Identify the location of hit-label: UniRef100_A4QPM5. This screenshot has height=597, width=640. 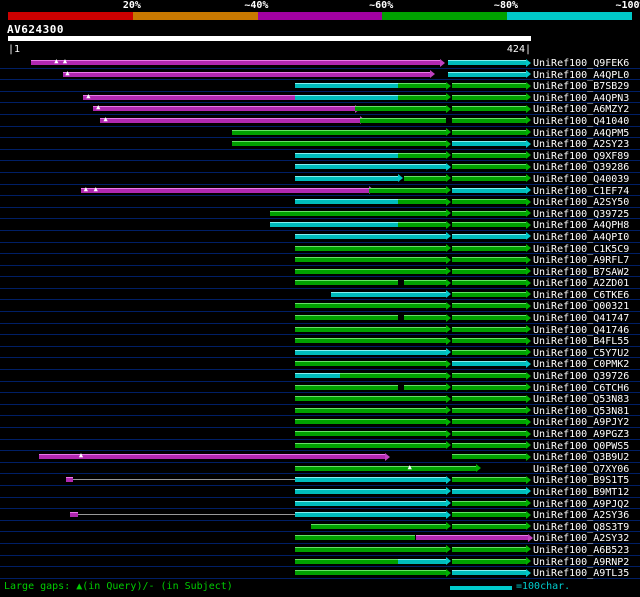
(581, 133).